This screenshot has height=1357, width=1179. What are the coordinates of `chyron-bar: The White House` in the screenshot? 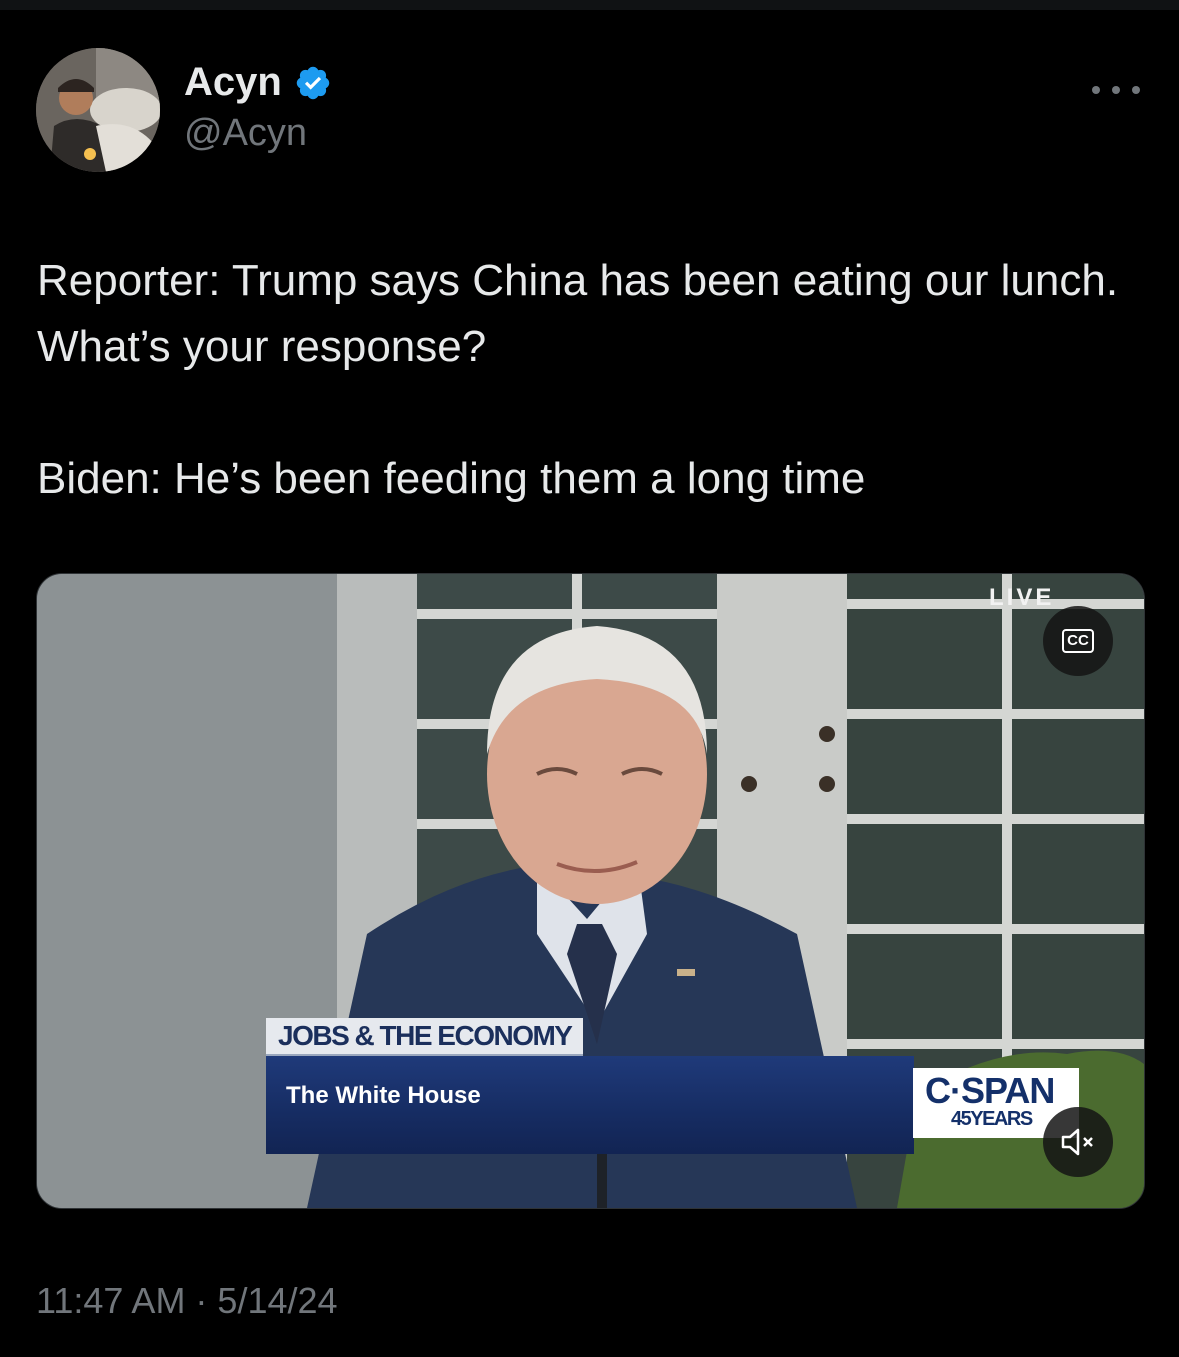 It's located at (590, 1105).